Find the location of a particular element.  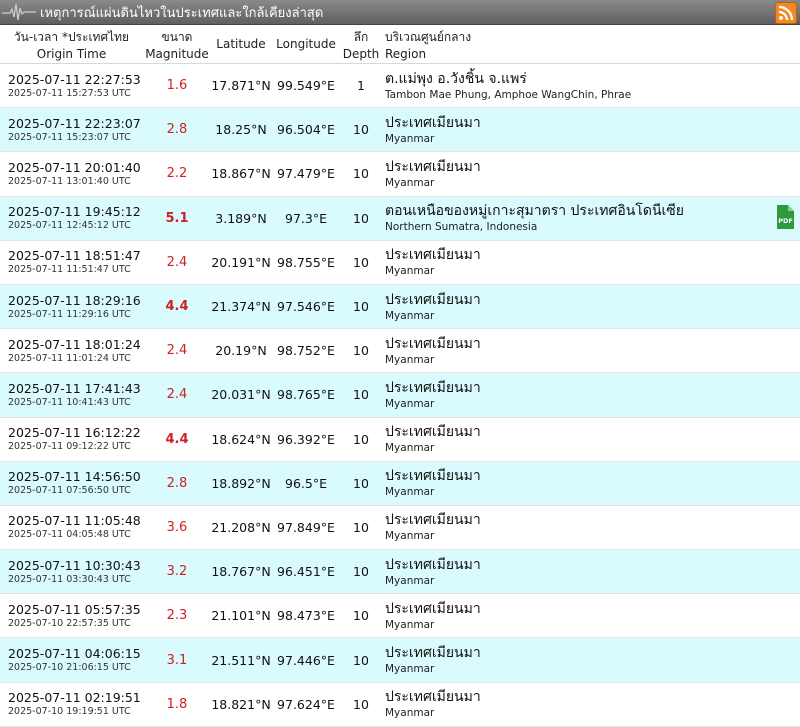

local-time: 2025-07-11 18:01:24 is located at coordinates (74, 344).